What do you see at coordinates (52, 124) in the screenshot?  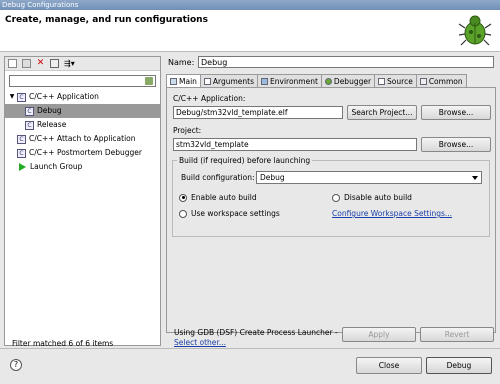 I see `tree-item-label: Release` at bounding box center [52, 124].